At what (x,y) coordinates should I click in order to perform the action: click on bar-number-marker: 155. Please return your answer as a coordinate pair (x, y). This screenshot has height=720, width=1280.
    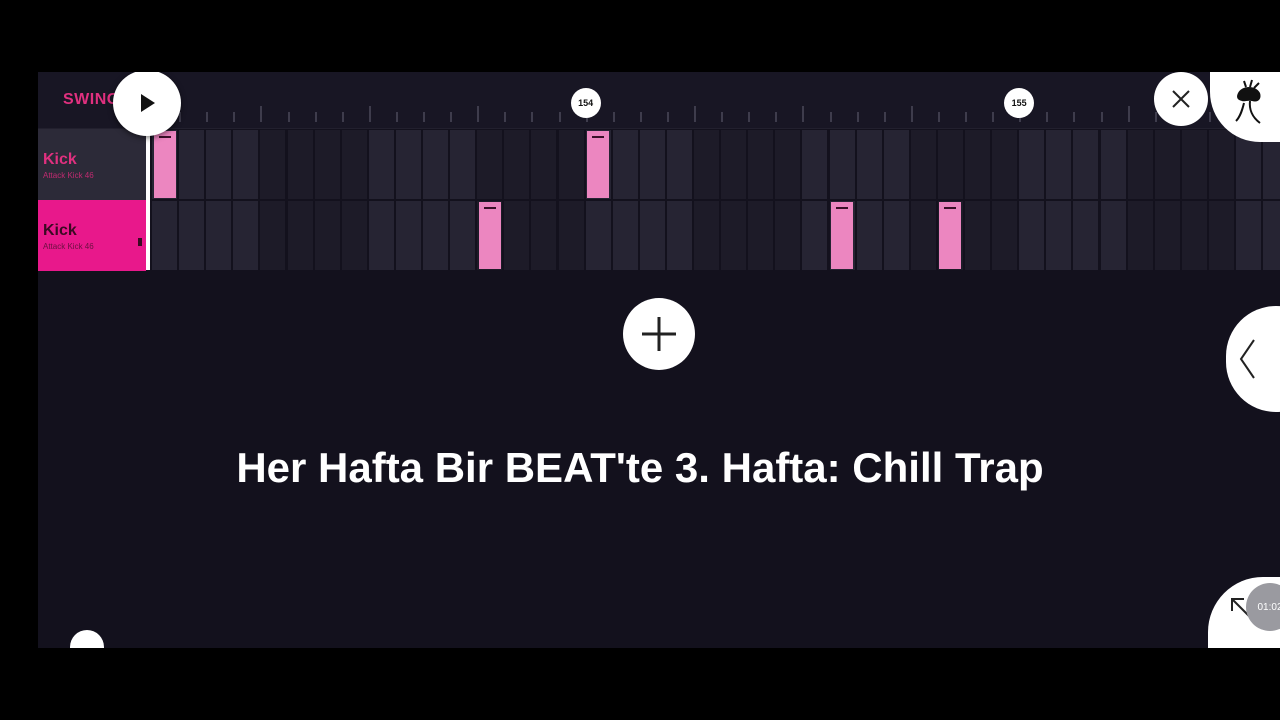
    Looking at the image, I should click on (1019, 103).